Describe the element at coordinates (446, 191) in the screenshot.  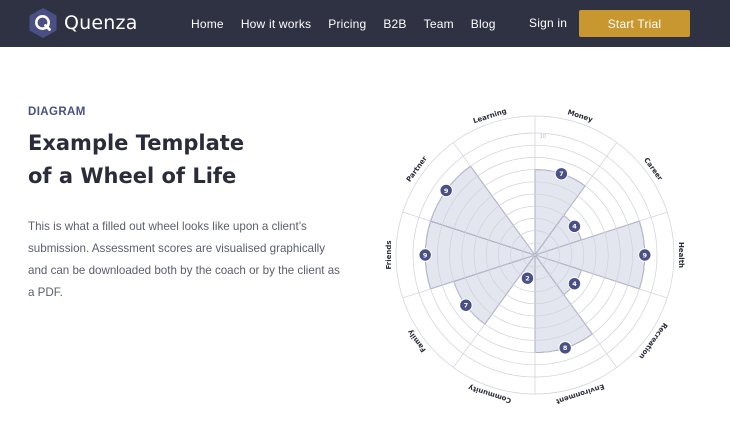
I see `score-value-partner: 9` at that location.